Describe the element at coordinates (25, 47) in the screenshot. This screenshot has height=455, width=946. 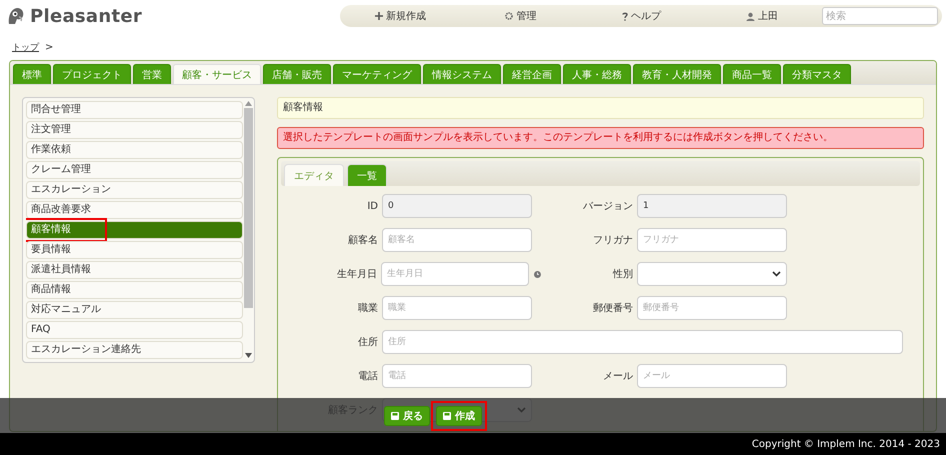
I see `breadcrumb-link: トップ` at that location.